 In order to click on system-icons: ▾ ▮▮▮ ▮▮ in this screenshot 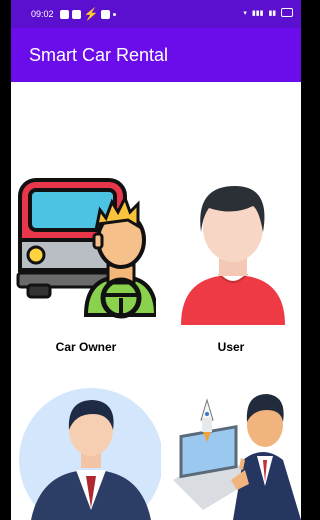, I will do `click(268, 12)`.